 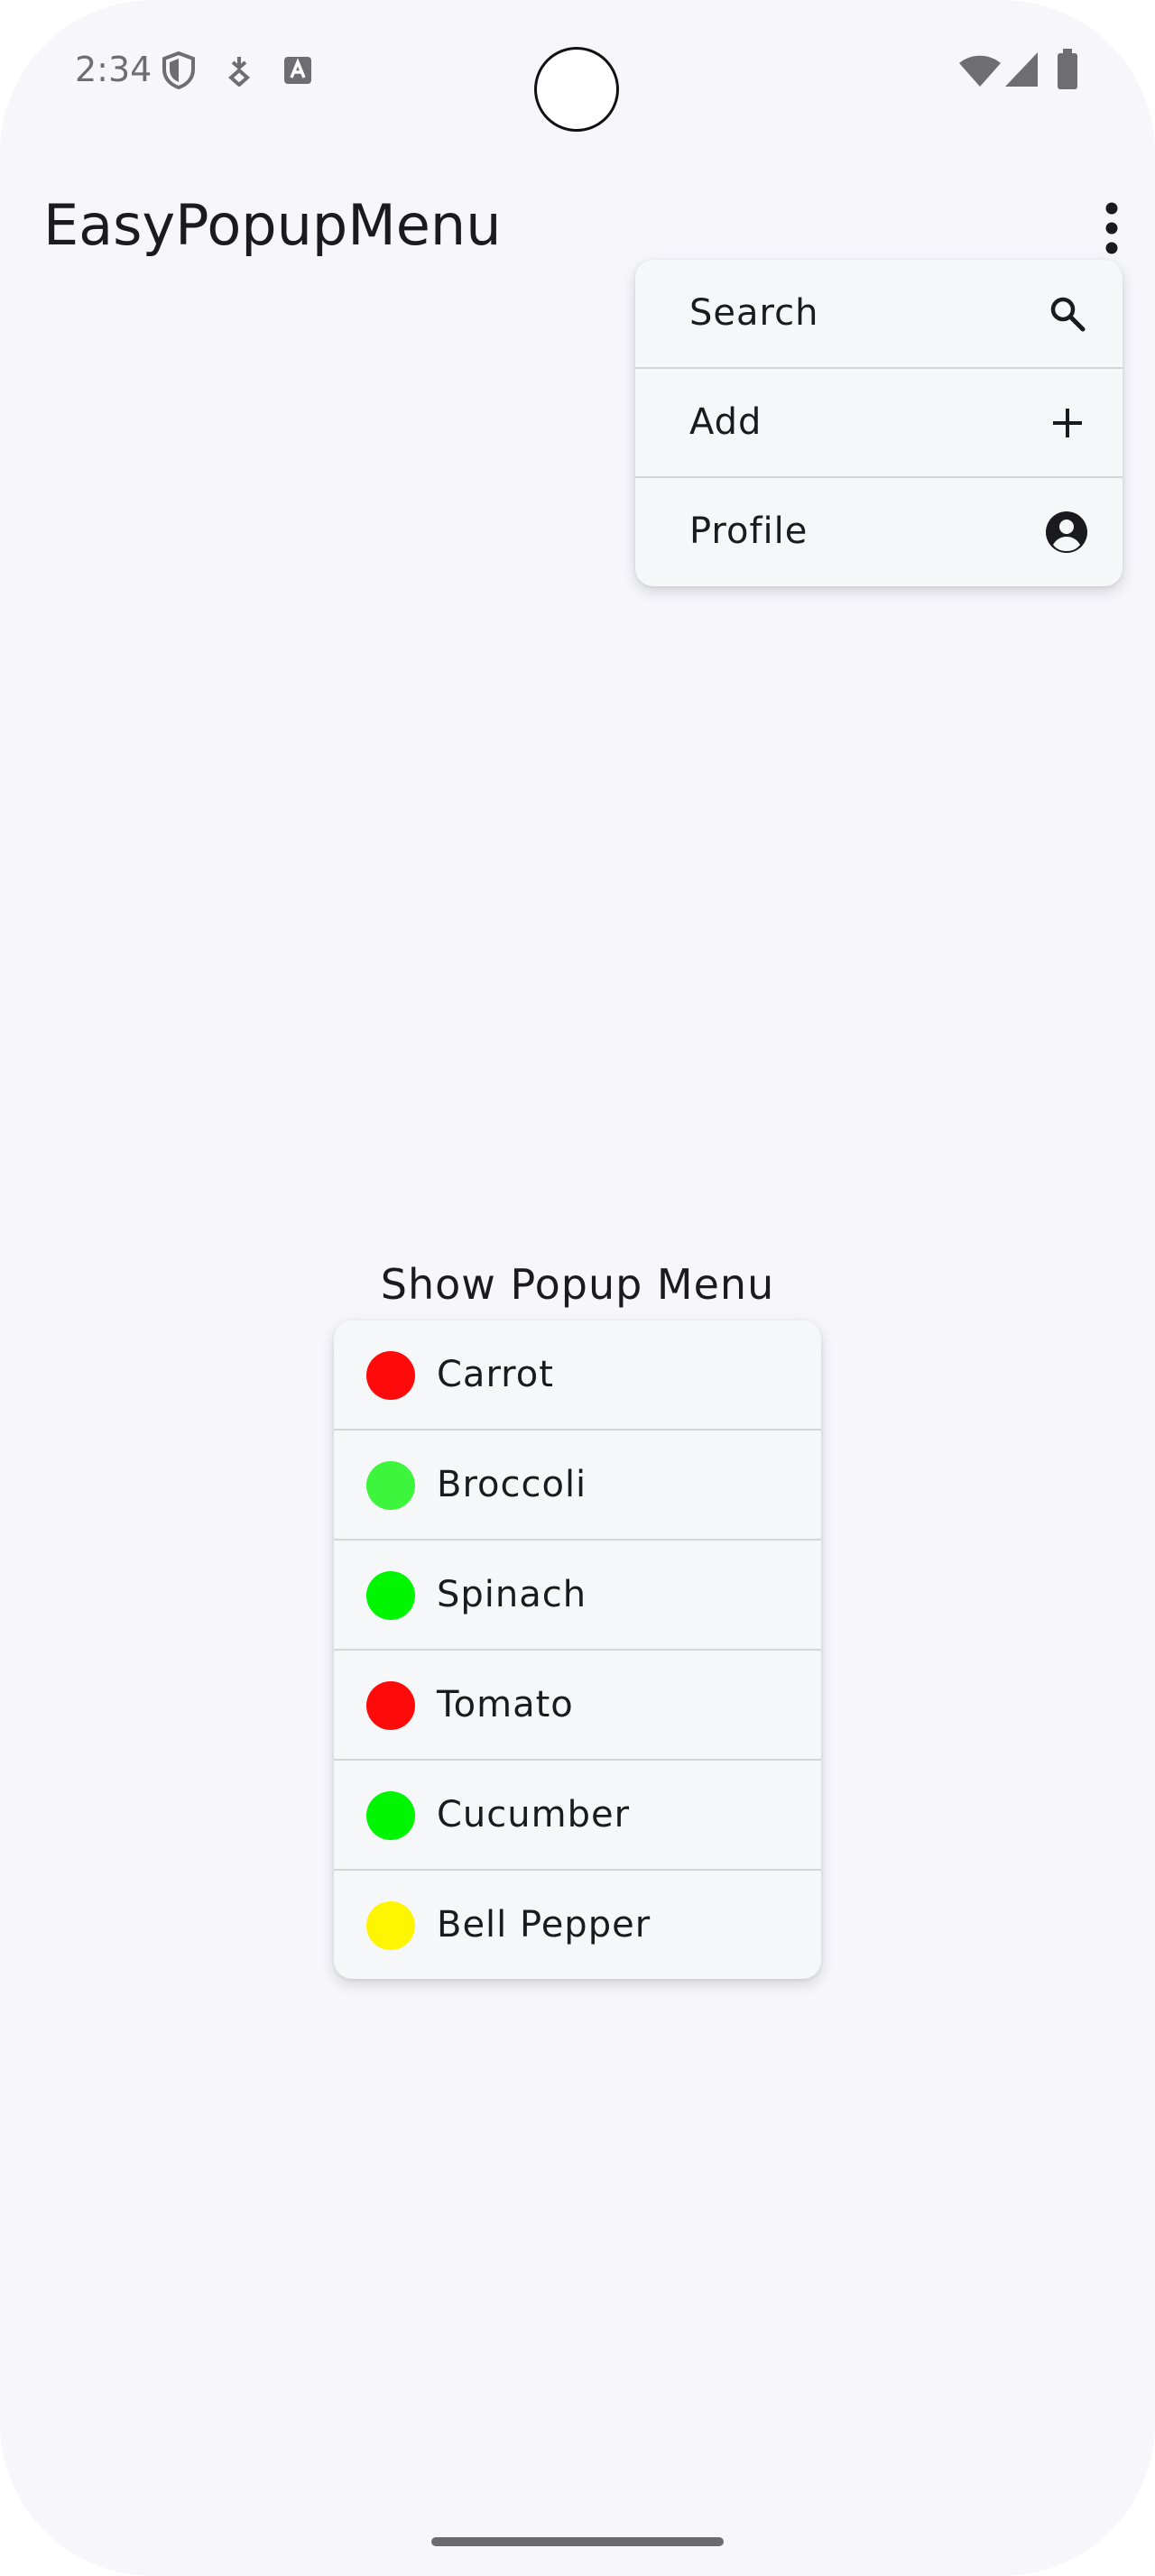 I want to click on shield-icon, so click(x=178, y=70).